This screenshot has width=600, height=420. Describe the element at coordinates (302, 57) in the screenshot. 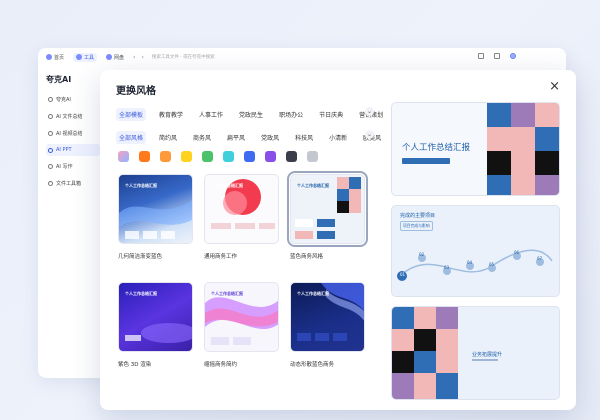

I see `top-bar: 首页 工具 网盘 ‹ › 搜索工具文件 · 或在夸克中搜索` at that location.